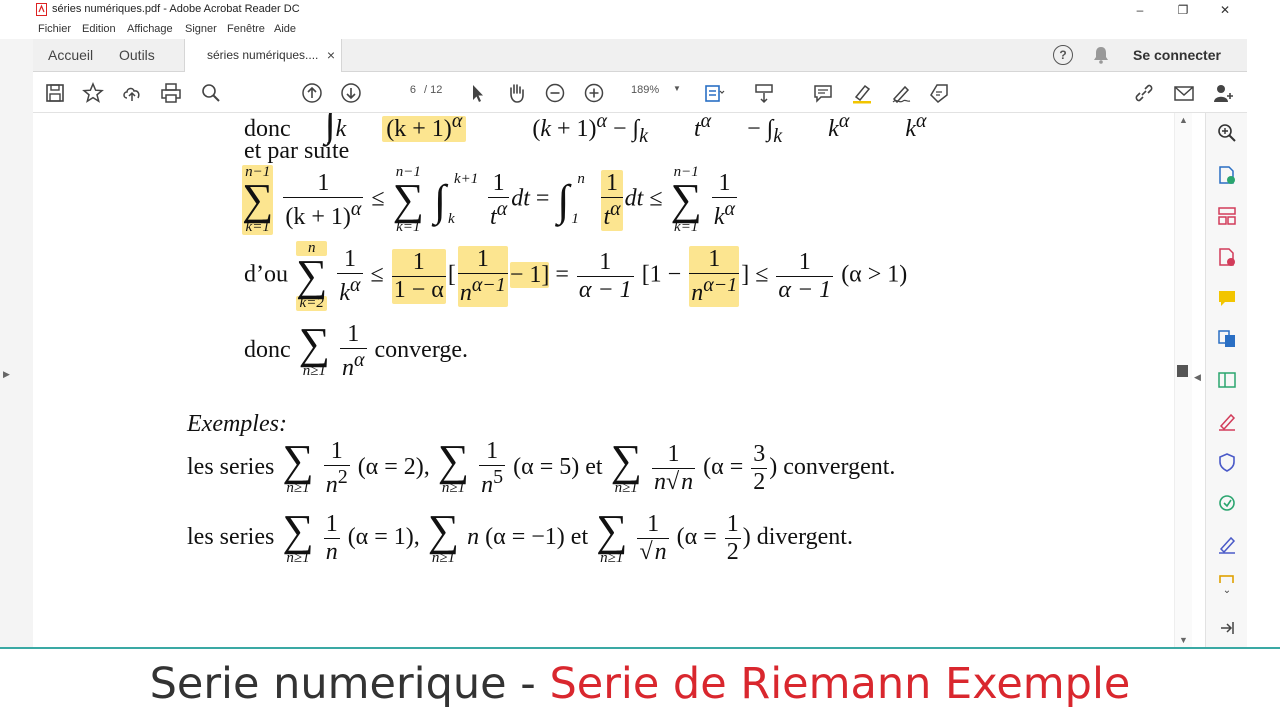 Image resolution: width=1280 pixels, height=720 pixels. Describe the element at coordinates (1227, 578) in the screenshot. I see `more-tools-icon` at that location.